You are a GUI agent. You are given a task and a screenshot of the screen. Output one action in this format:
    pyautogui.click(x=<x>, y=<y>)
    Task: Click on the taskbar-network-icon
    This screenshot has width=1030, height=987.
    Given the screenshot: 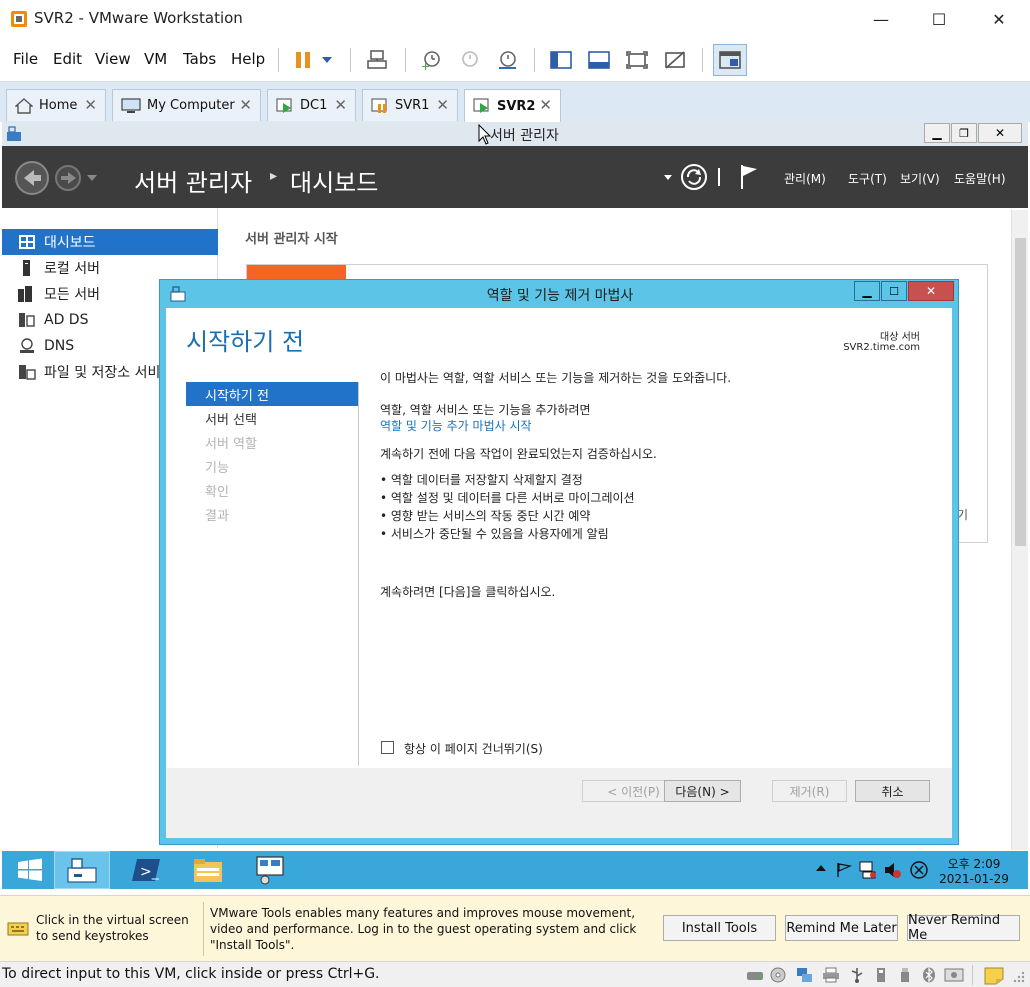 What is the action you would take?
    pyautogui.click(x=270, y=870)
    